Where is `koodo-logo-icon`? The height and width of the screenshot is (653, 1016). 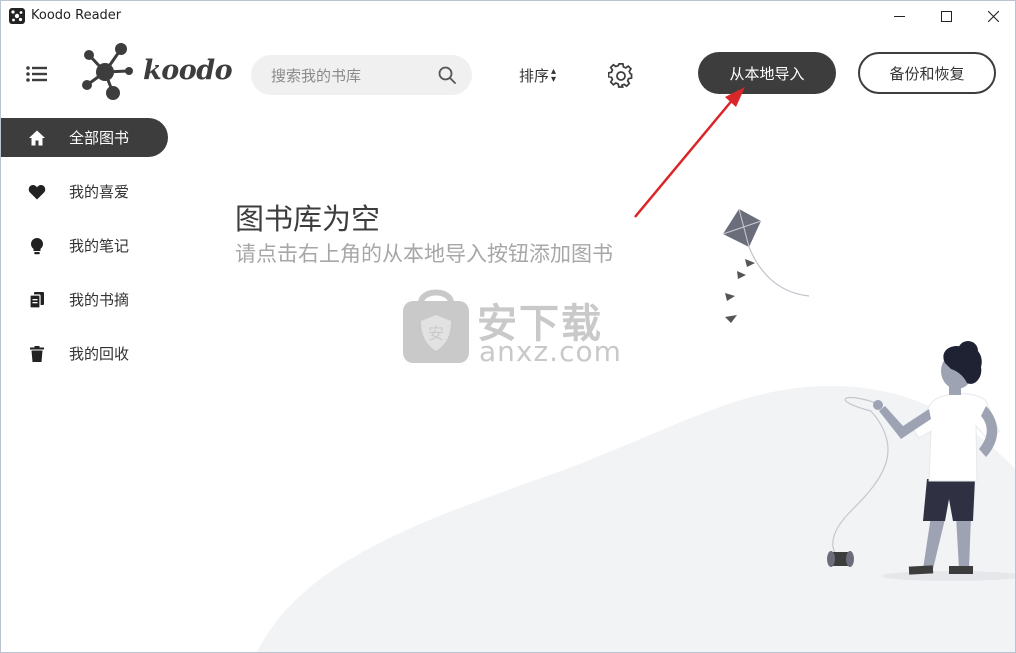
koodo-logo-icon is located at coordinates (107, 71).